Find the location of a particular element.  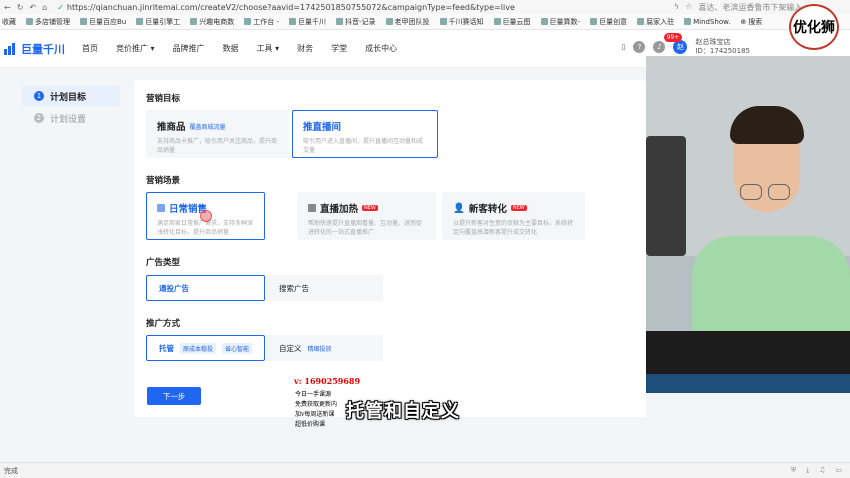

option-label: 搜索广告 is located at coordinates (294, 288).